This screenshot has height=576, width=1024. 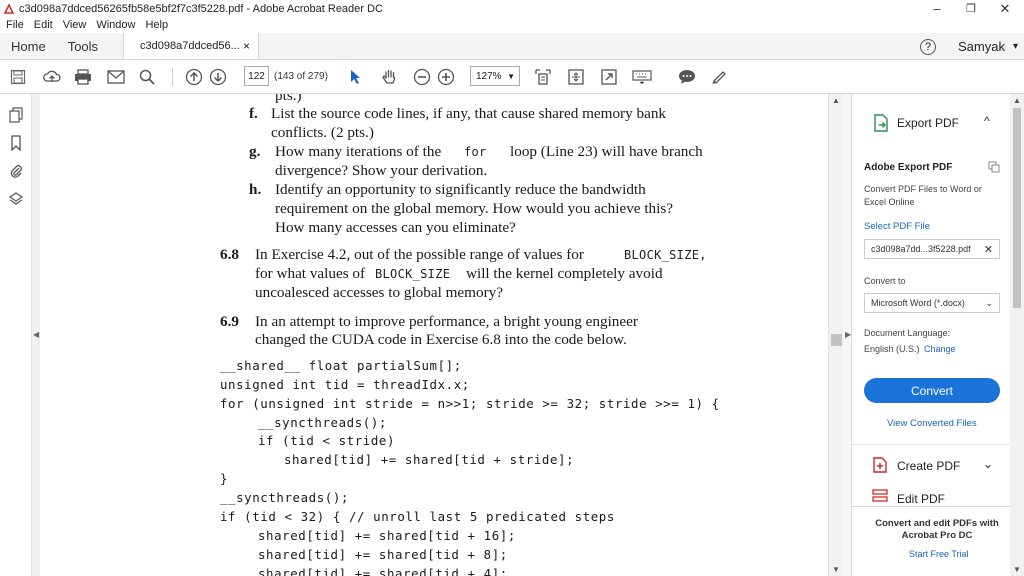 What do you see at coordinates (892, 349) in the screenshot?
I see `document-language-value: English (U.S.)` at bounding box center [892, 349].